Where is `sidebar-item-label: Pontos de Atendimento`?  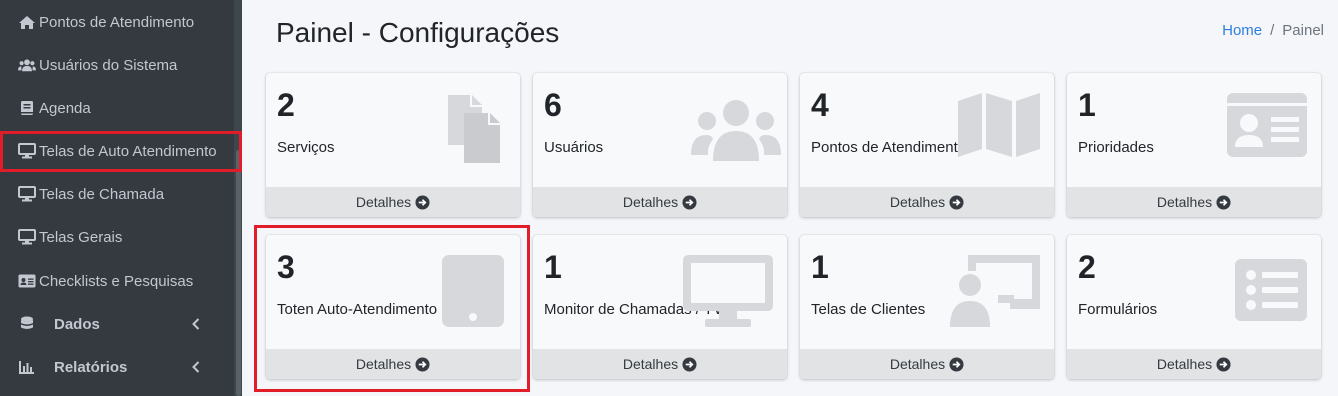 sidebar-item-label: Pontos de Atendimento is located at coordinates (117, 22).